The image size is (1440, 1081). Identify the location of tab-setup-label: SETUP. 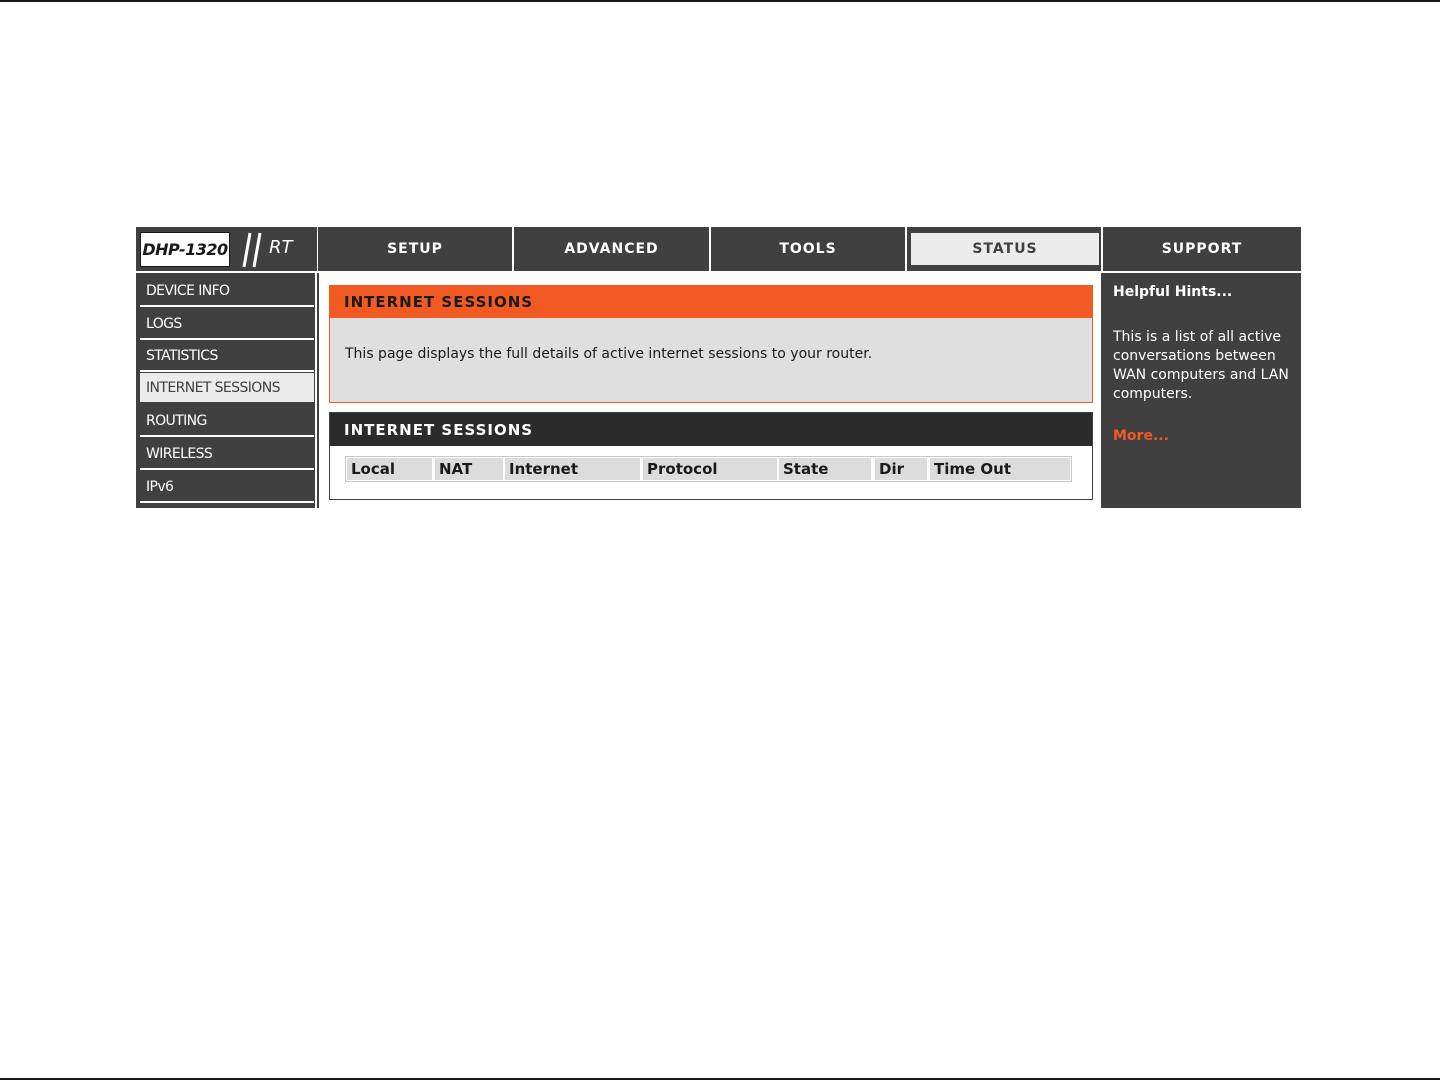
(415, 249).